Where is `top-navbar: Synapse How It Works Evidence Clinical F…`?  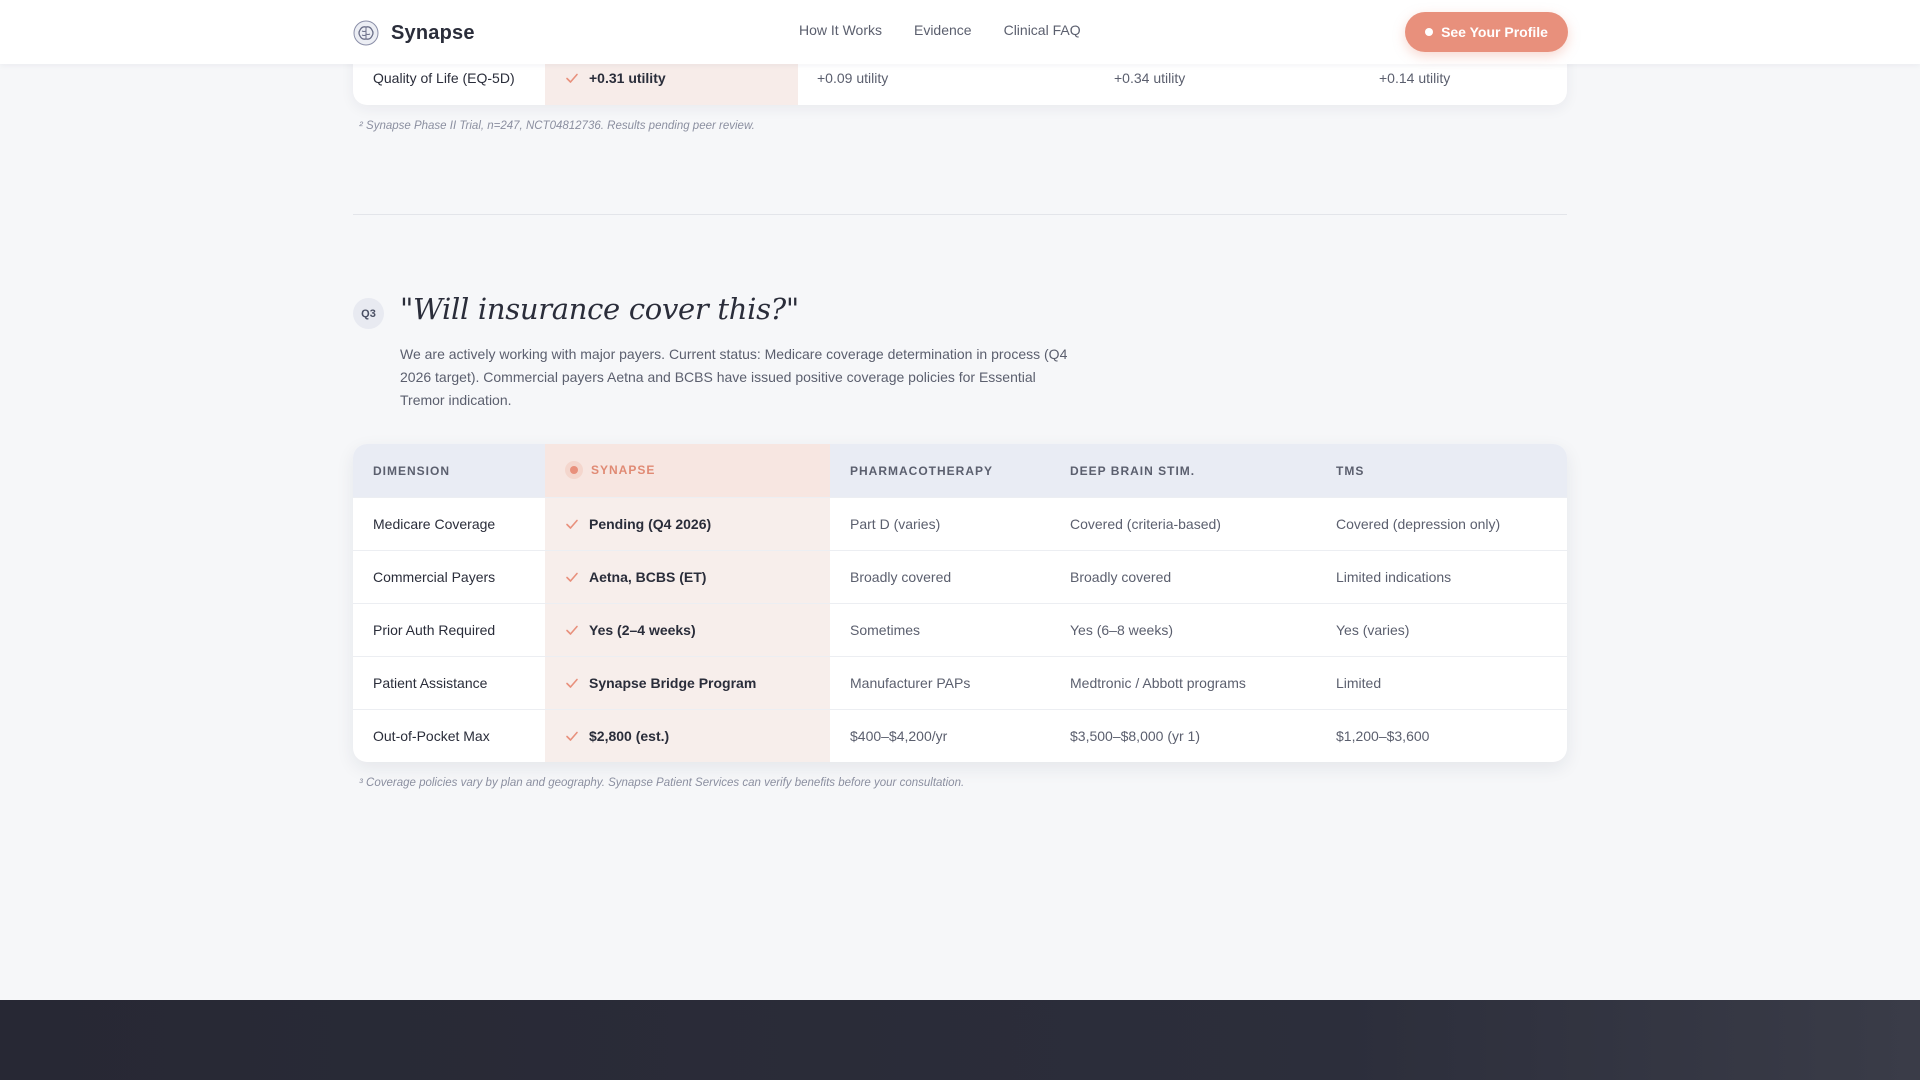
top-navbar: Synapse How It Works Evidence Clinical F… is located at coordinates (960, 32).